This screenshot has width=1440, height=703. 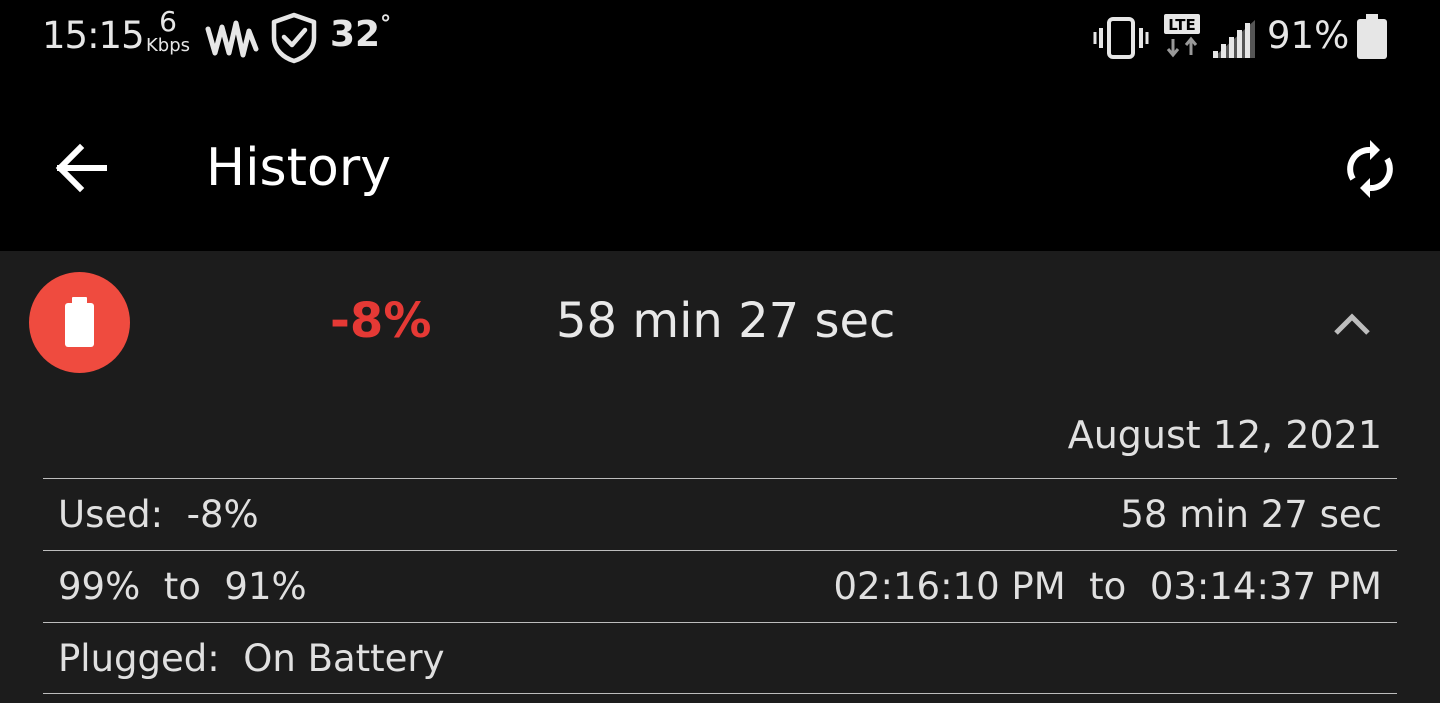 I want to click on lte-label: LTE, so click(x=1182, y=25).